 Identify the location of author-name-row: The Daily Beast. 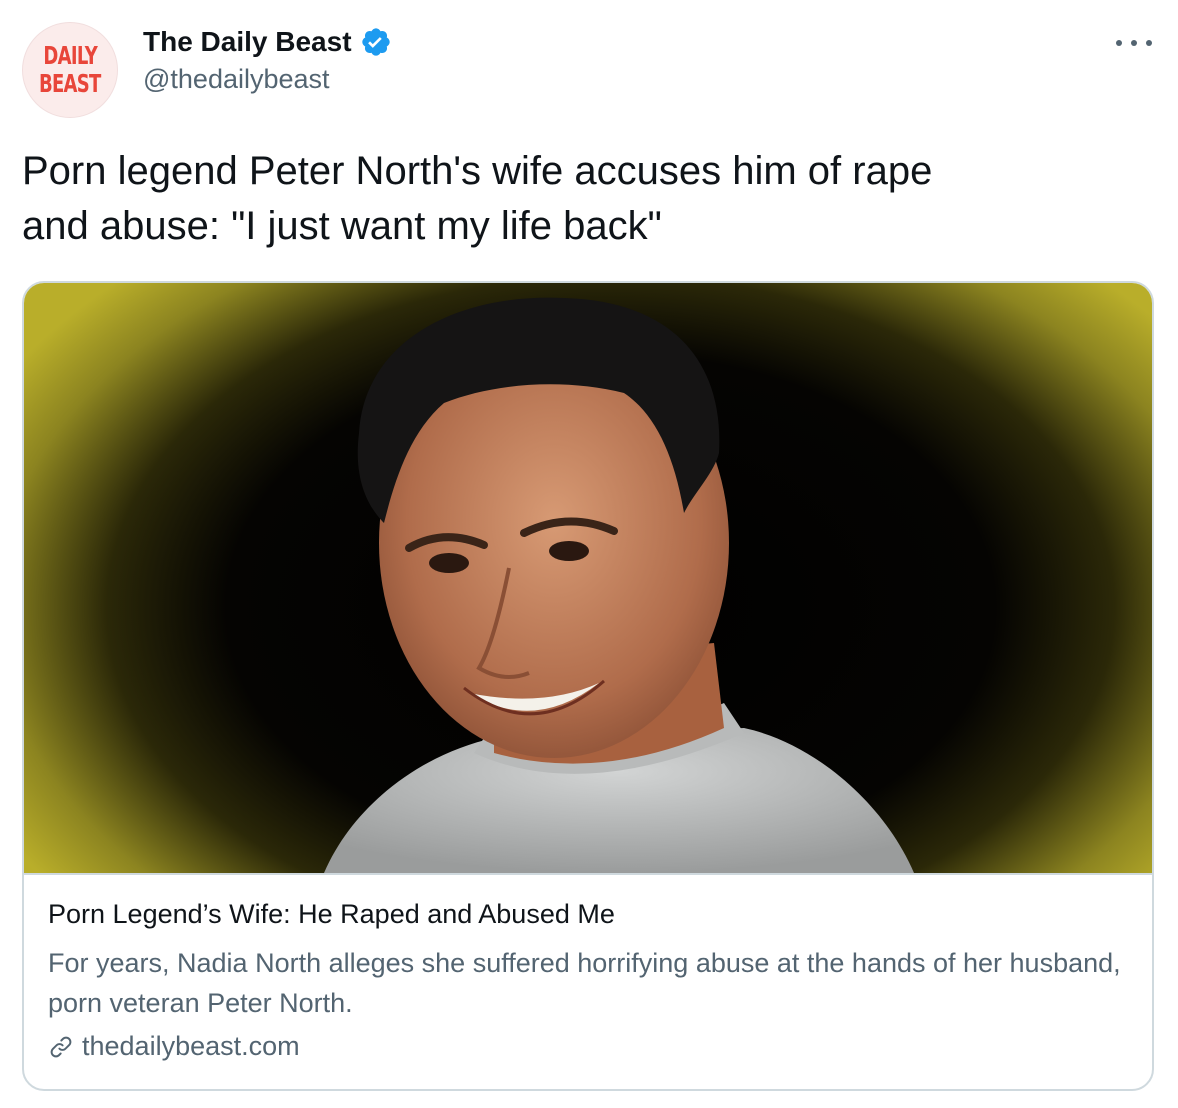
(267, 42).